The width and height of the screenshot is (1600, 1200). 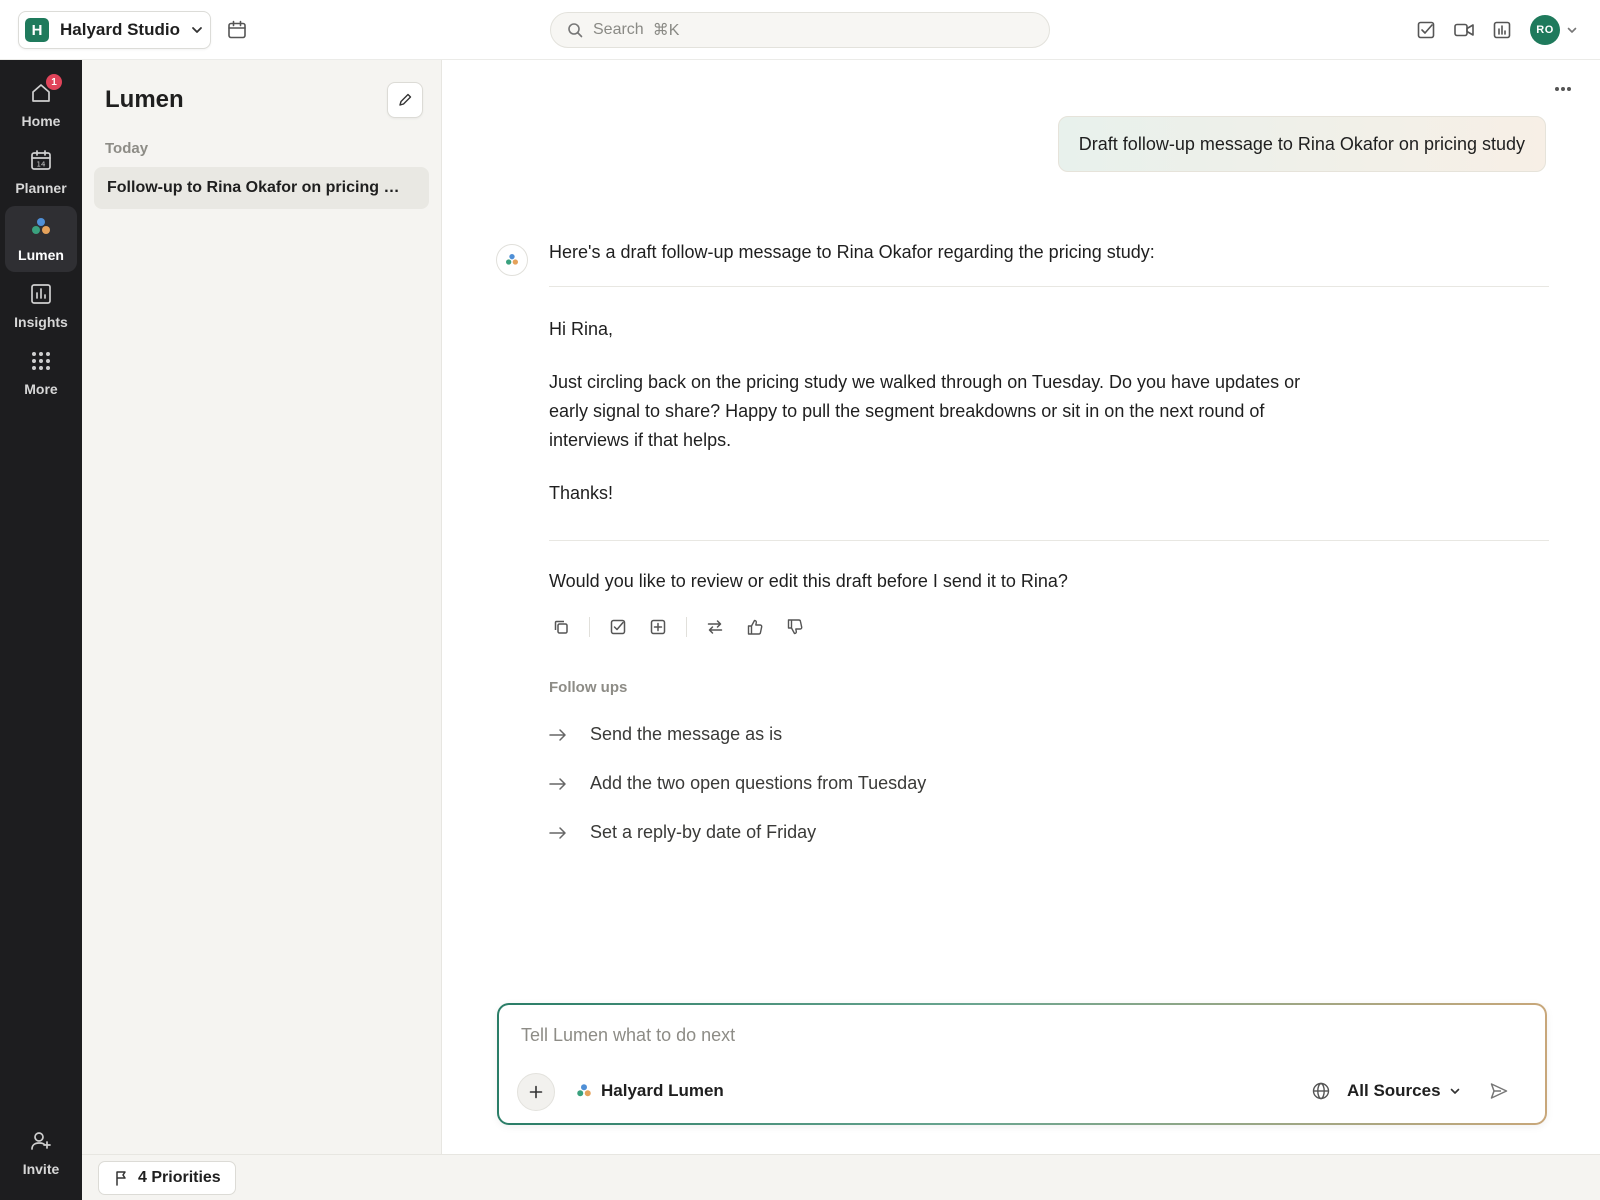 I want to click on model-label: Halyard Lumen, so click(x=662, y=1090).